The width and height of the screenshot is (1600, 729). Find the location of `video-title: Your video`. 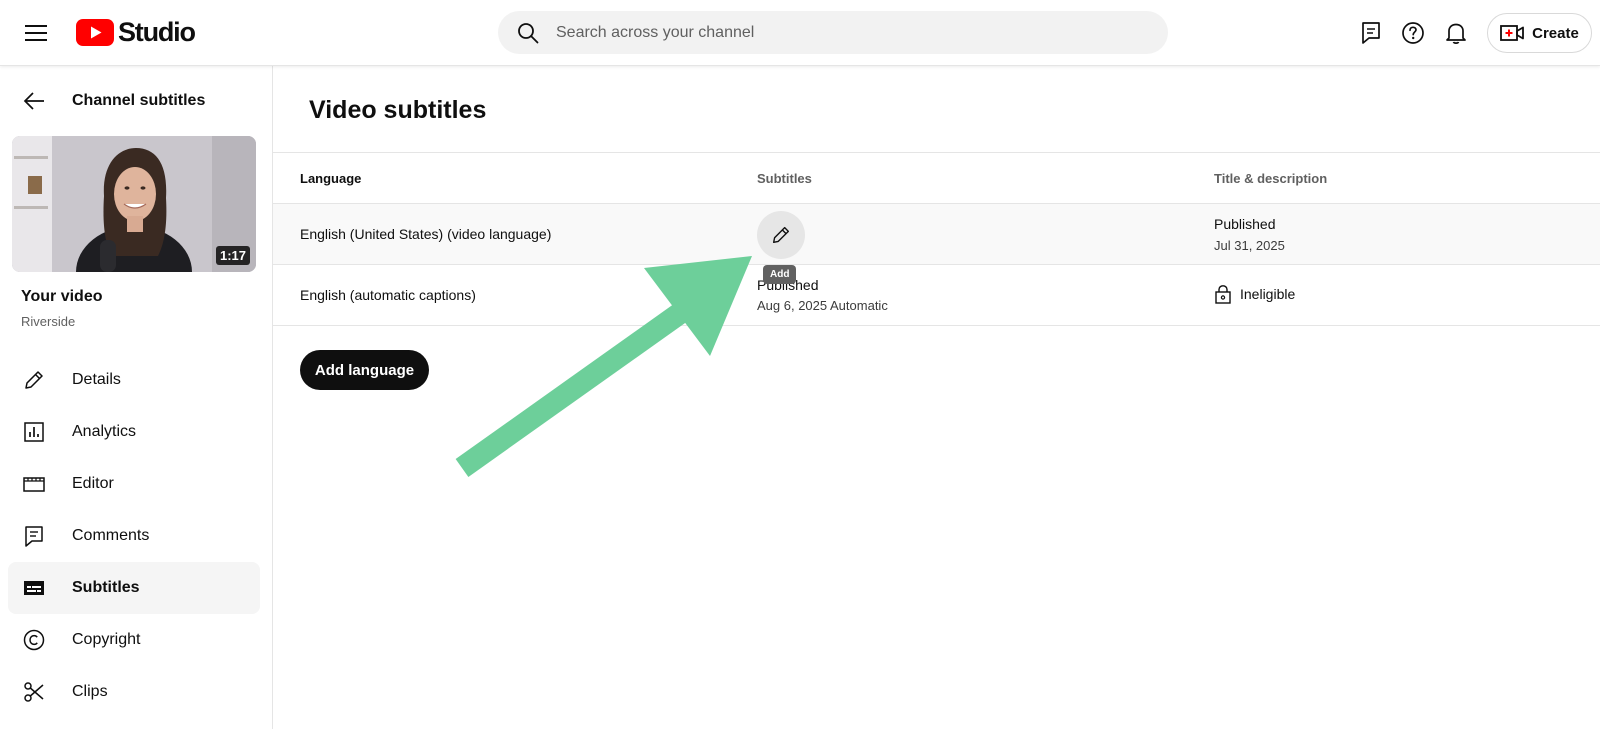

video-title: Your video is located at coordinates (62, 296).